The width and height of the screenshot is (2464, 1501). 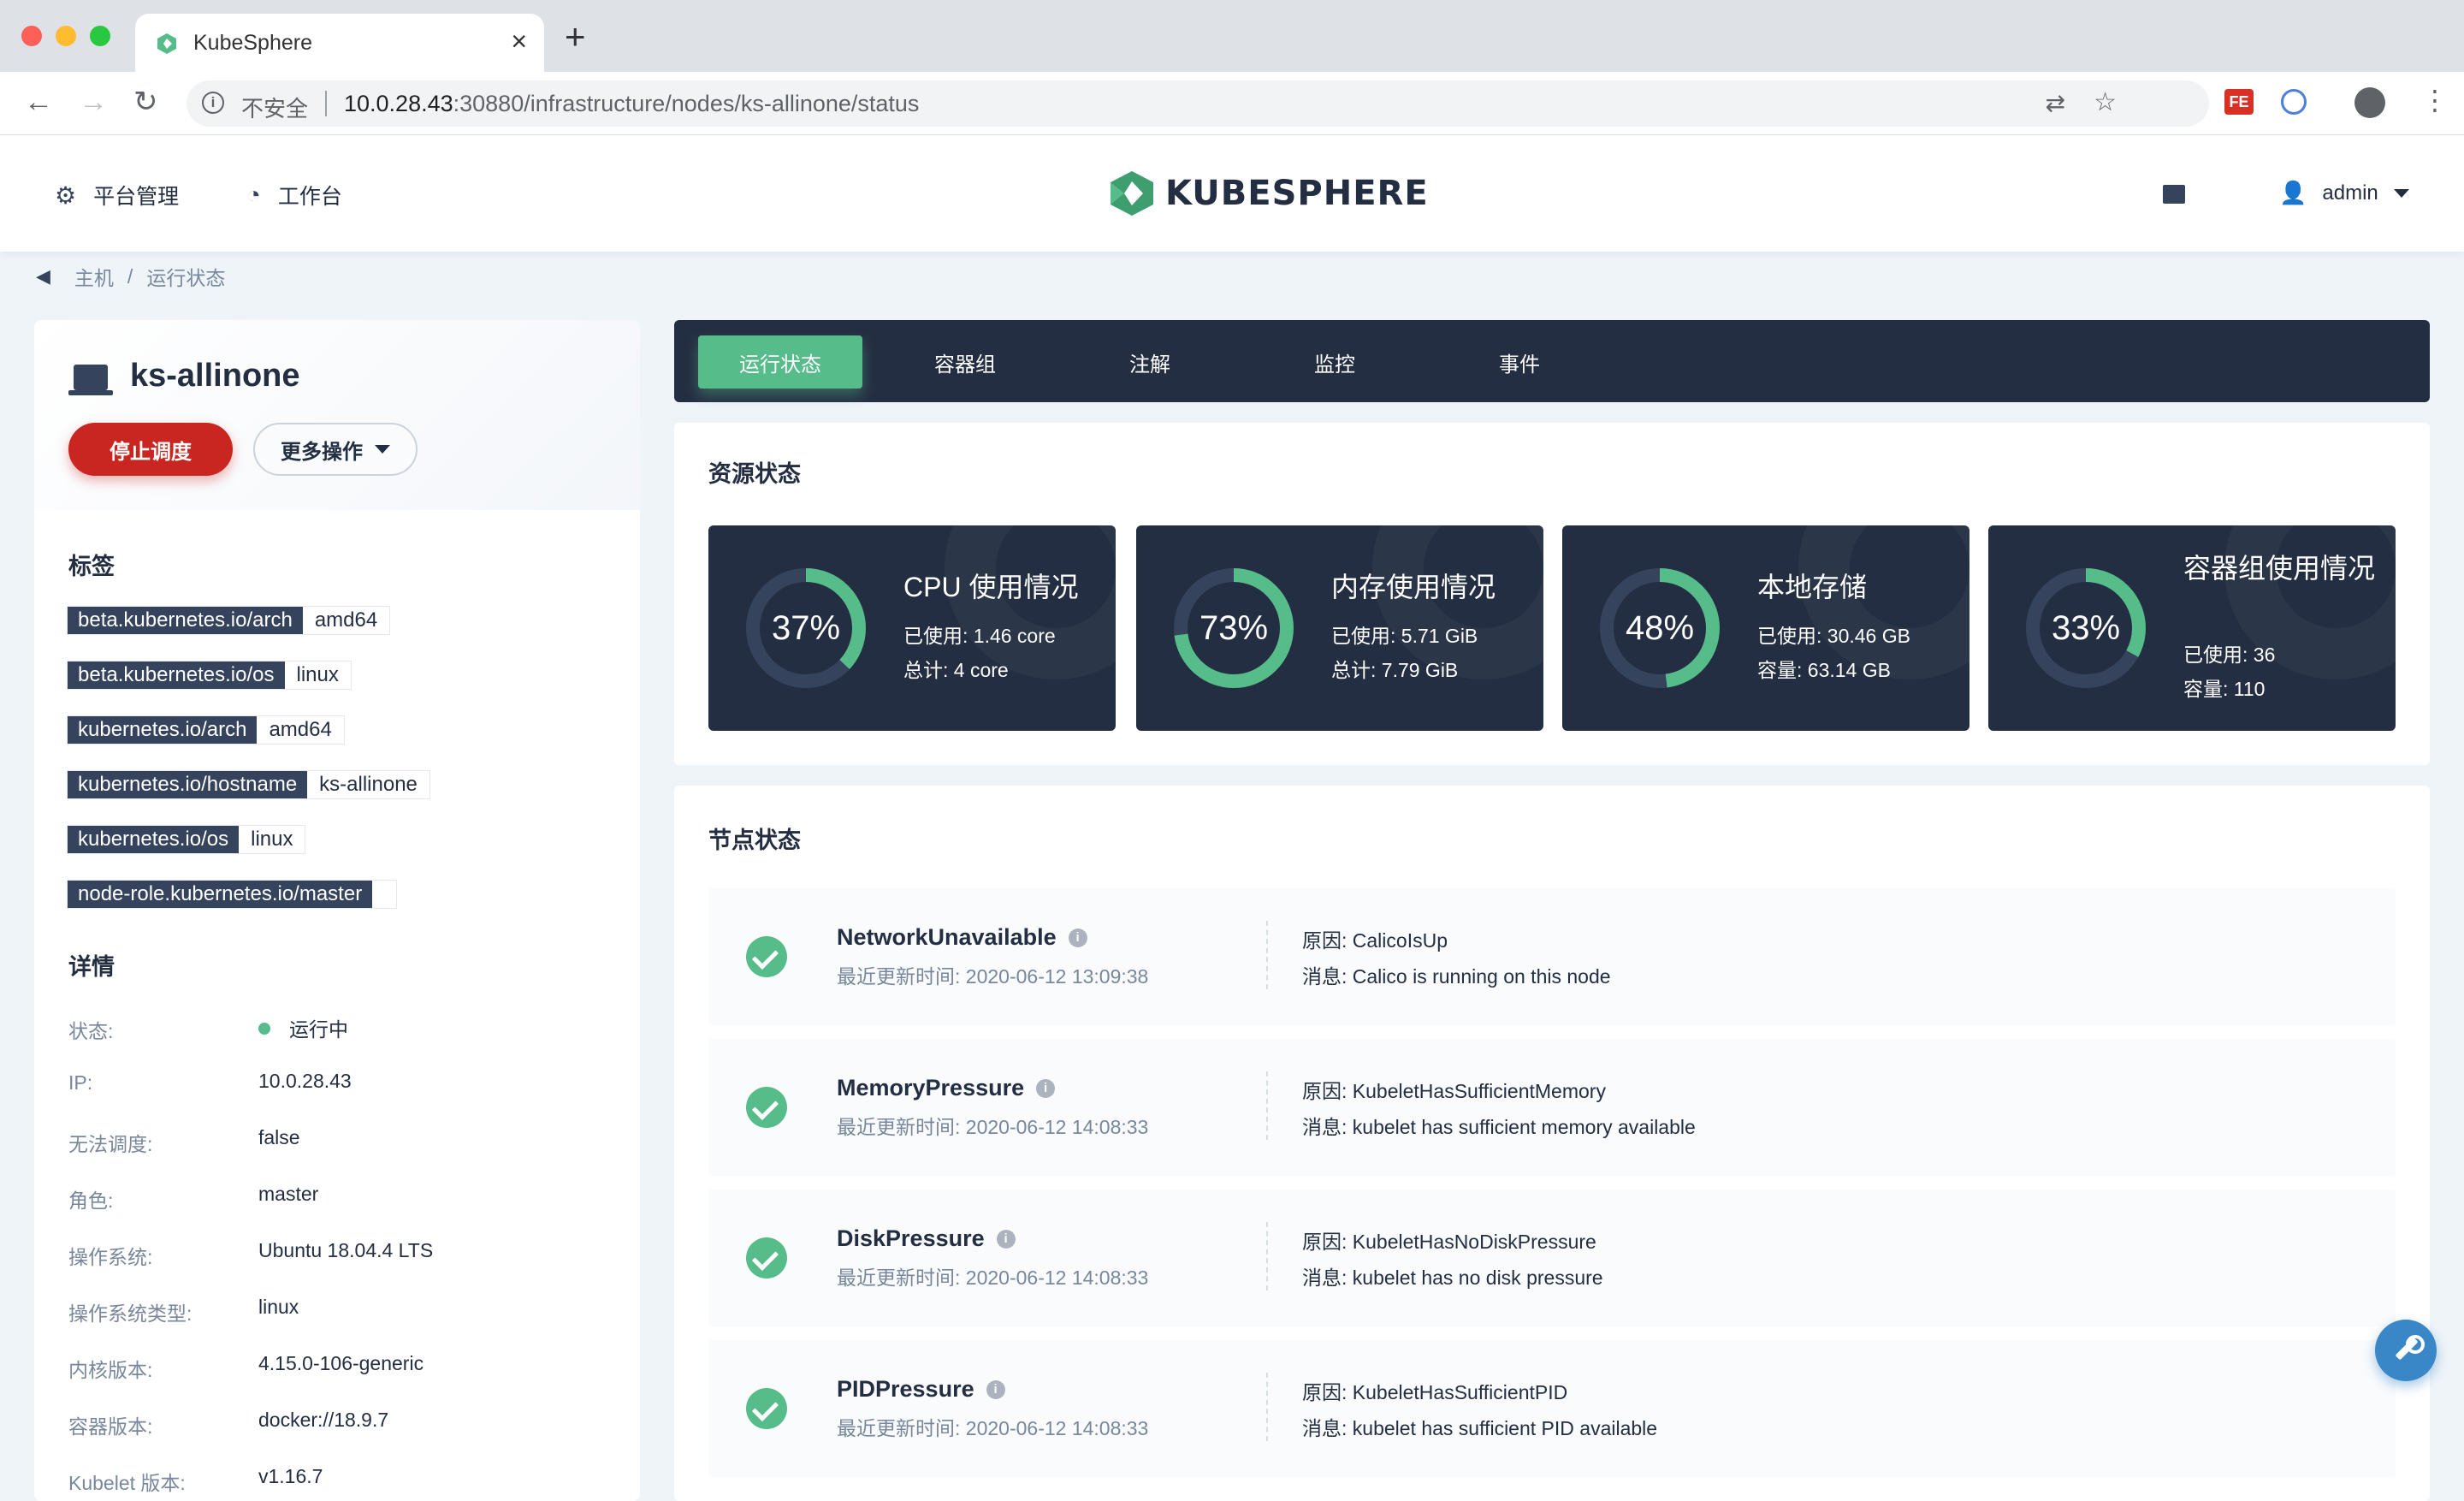 What do you see at coordinates (110, 1144) in the screenshot?
I see `detail-key: 无法调度:` at bounding box center [110, 1144].